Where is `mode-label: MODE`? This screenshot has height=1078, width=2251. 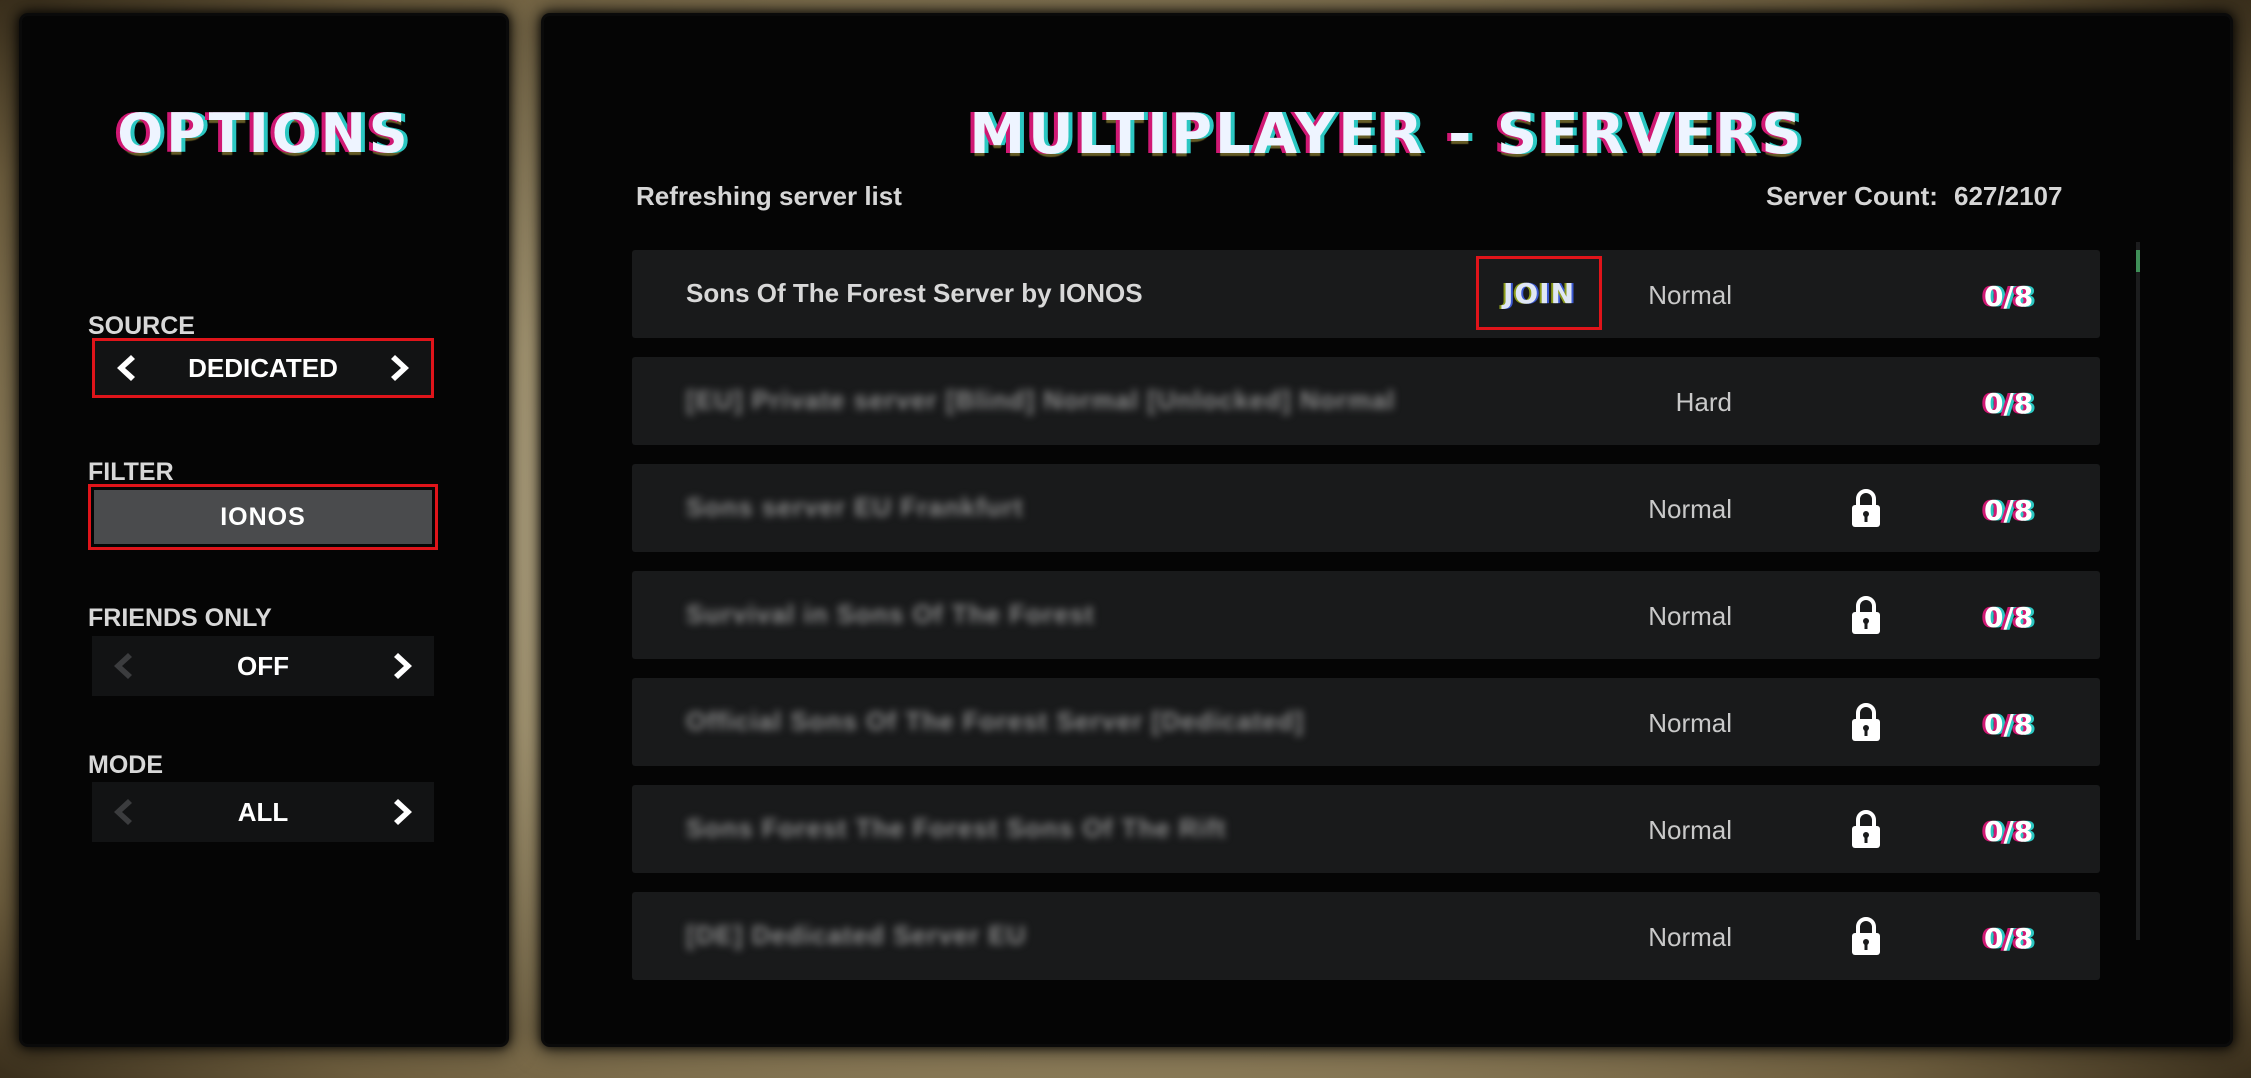 mode-label: MODE is located at coordinates (125, 765).